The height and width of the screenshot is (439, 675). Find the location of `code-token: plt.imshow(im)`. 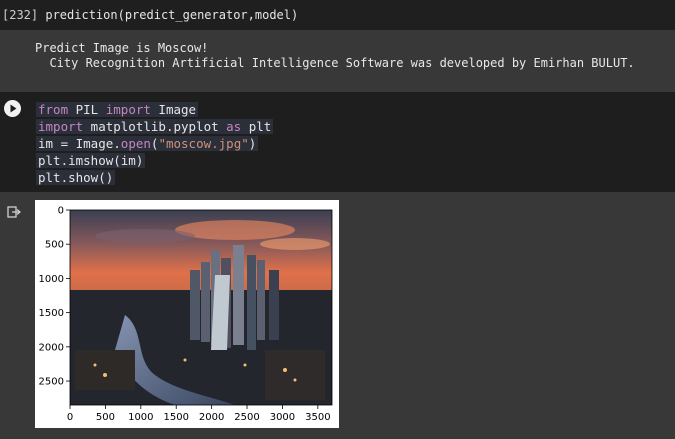

code-token: plt.imshow(im) is located at coordinates (91, 160).